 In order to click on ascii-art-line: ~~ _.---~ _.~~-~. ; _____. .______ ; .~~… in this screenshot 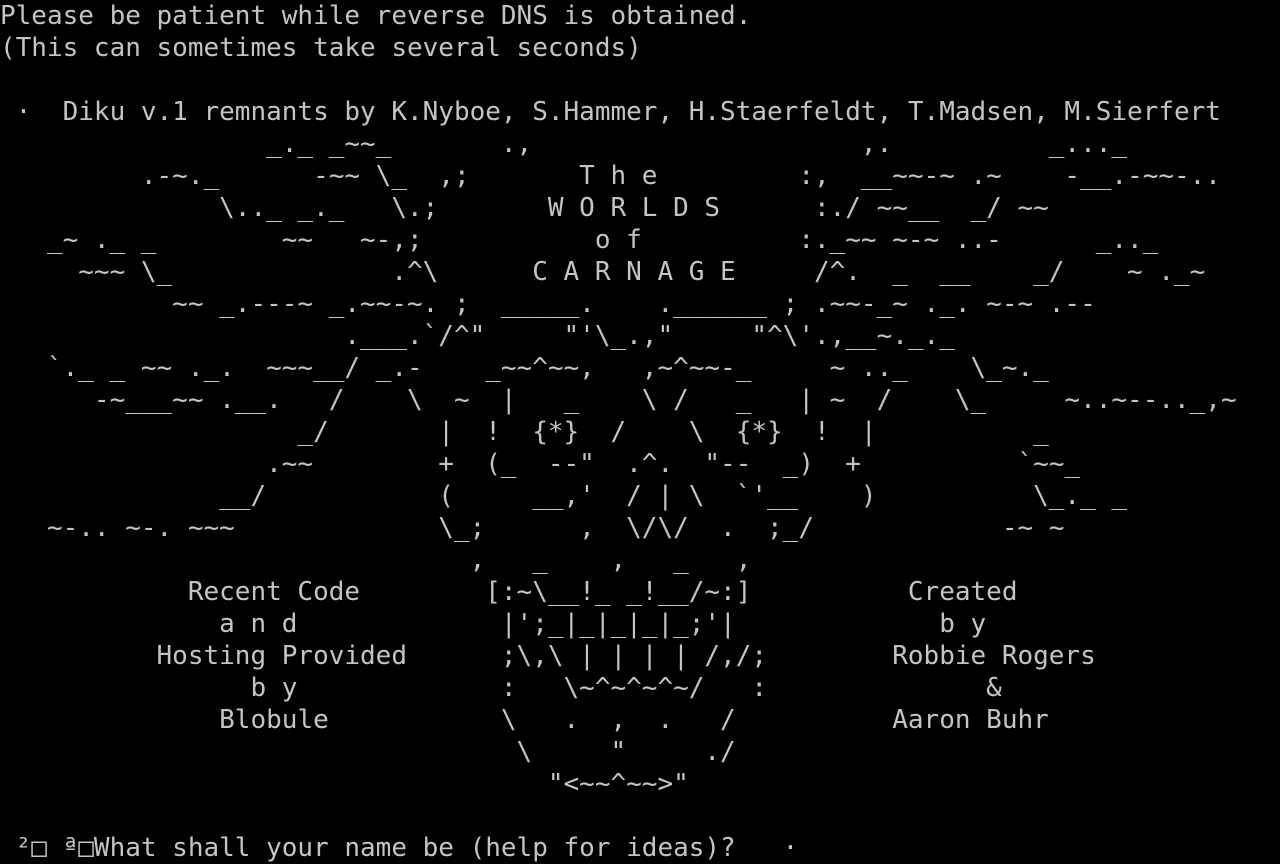, I will do `click(548, 304)`.